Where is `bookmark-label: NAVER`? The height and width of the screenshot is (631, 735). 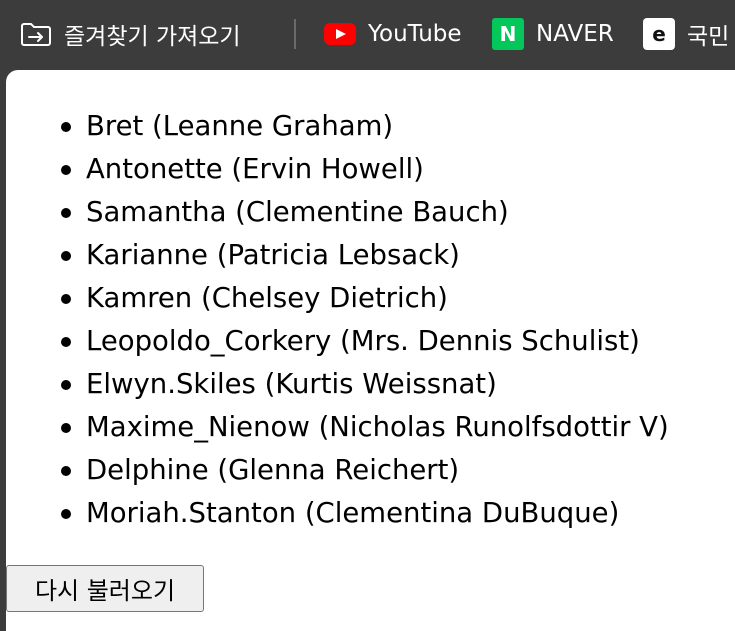 bookmark-label: NAVER is located at coordinates (575, 34).